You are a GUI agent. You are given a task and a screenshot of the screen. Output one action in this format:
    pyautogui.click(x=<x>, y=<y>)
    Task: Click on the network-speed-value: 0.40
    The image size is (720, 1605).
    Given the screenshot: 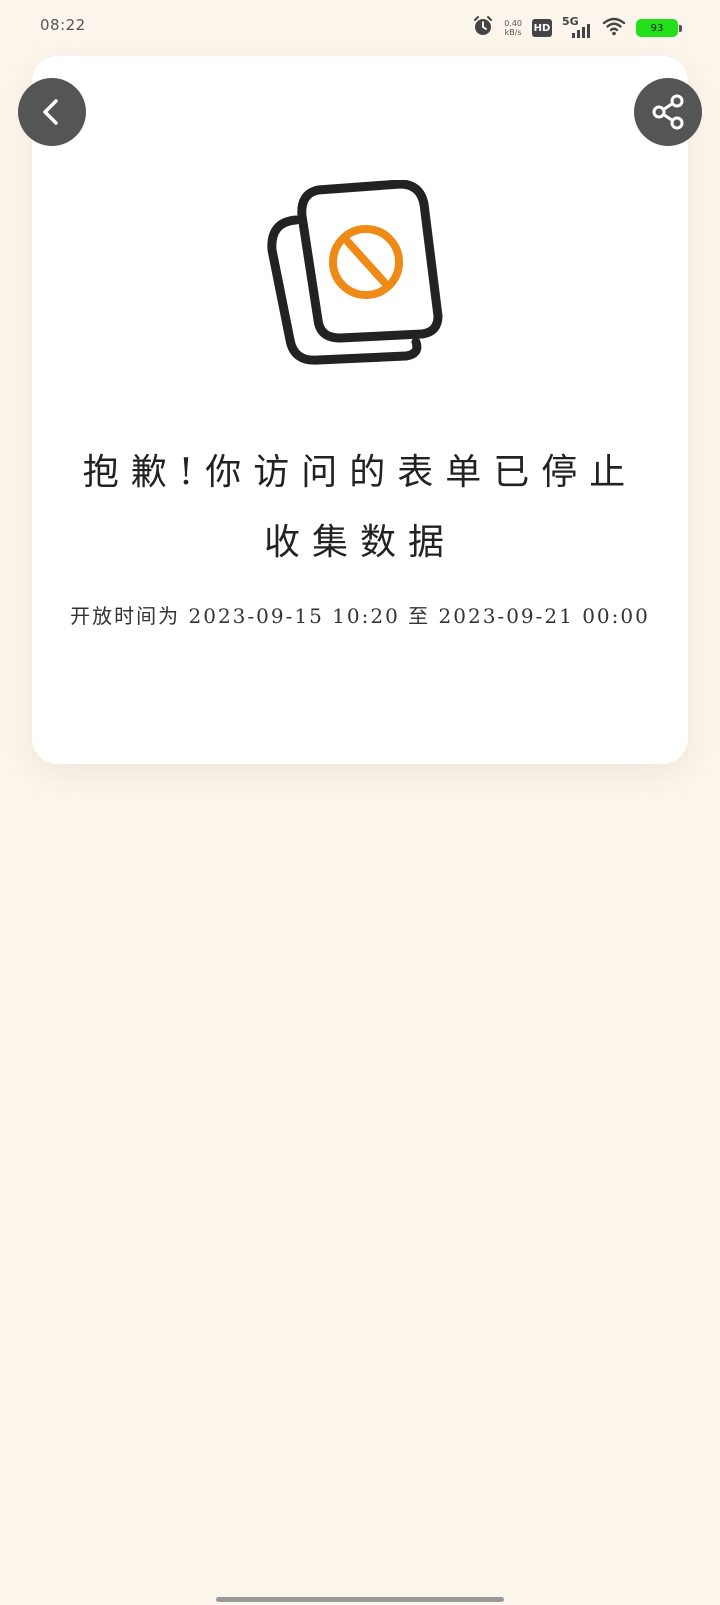 What is the action you would take?
    pyautogui.click(x=513, y=23)
    